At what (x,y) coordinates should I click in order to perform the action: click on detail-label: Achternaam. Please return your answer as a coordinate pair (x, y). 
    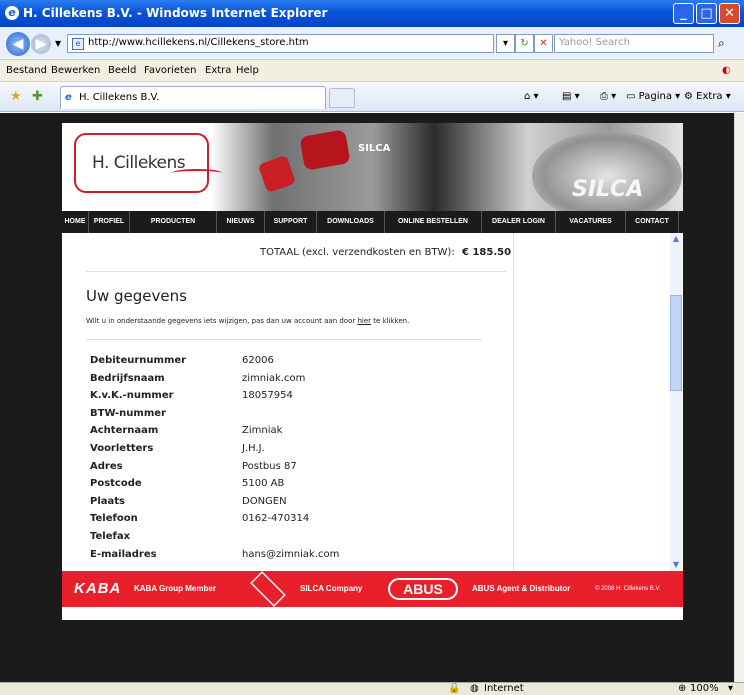
    Looking at the image, I should click on (124, 431).